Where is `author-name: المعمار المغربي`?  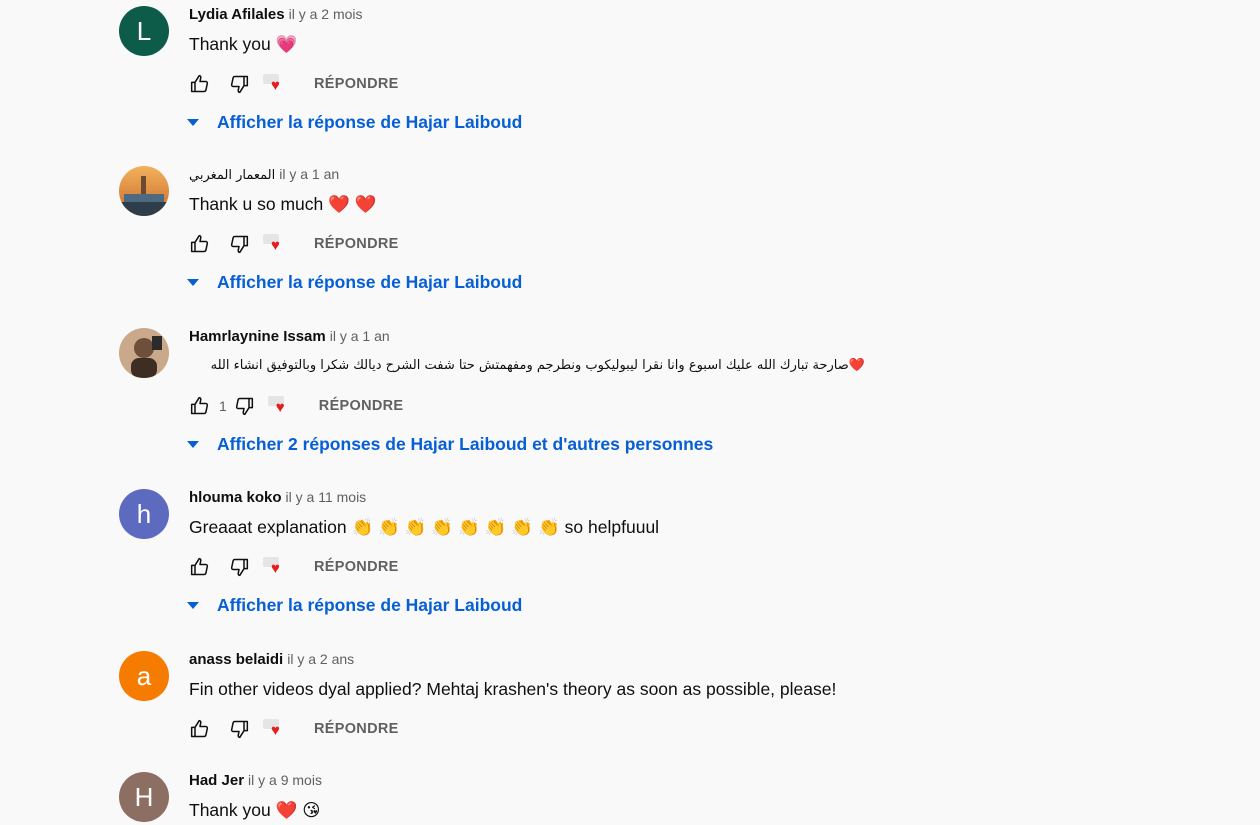
author-name: المعمار المغربي is located at coordinates (232, 175).